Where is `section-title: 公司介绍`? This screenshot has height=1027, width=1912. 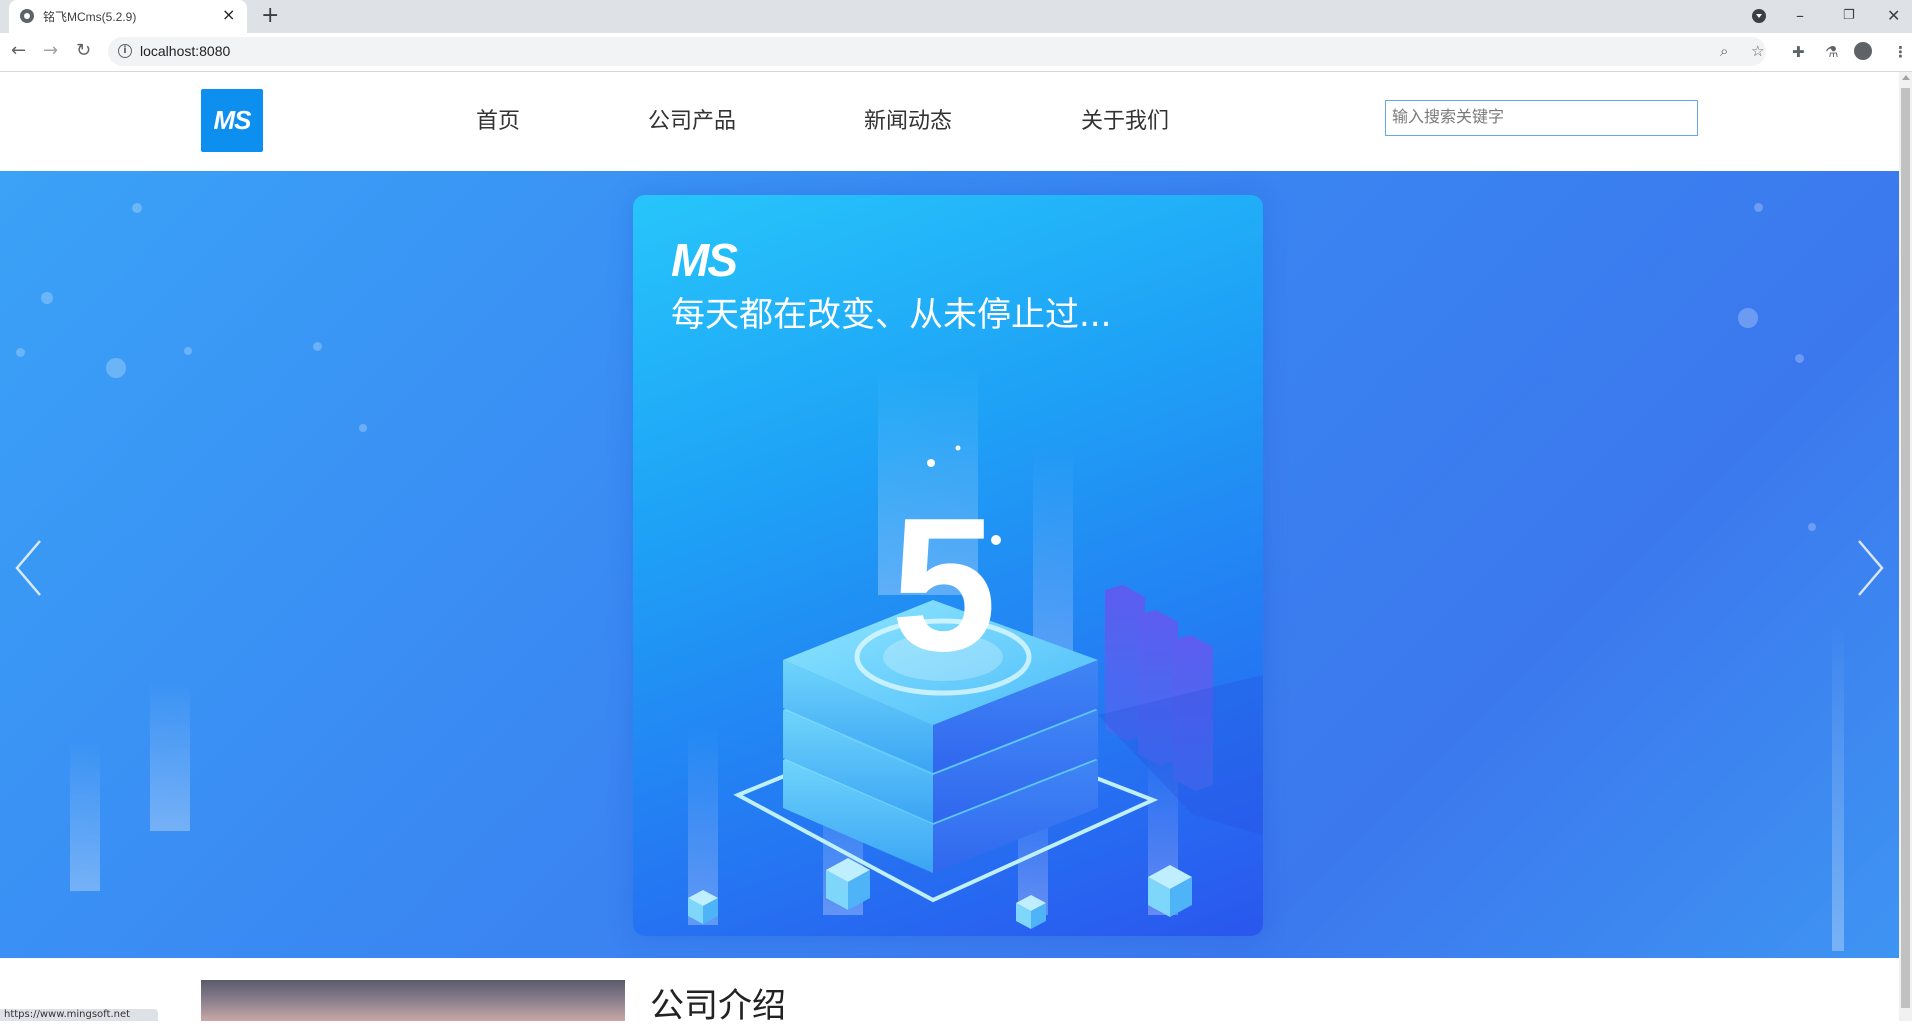 section-title: 公司介绍 is located at coordinates (718, 1006).